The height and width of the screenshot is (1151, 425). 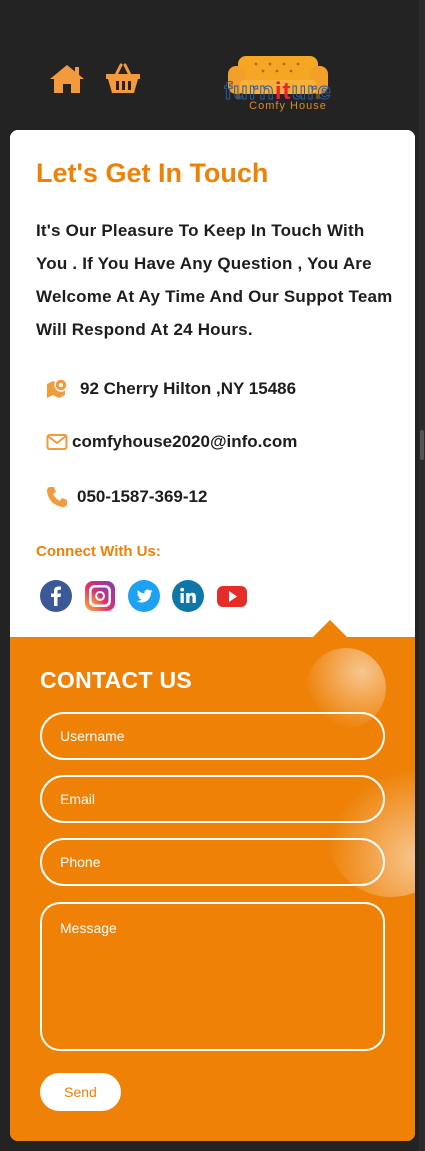 I want to click on phone-input, so click(x=212, y=862).